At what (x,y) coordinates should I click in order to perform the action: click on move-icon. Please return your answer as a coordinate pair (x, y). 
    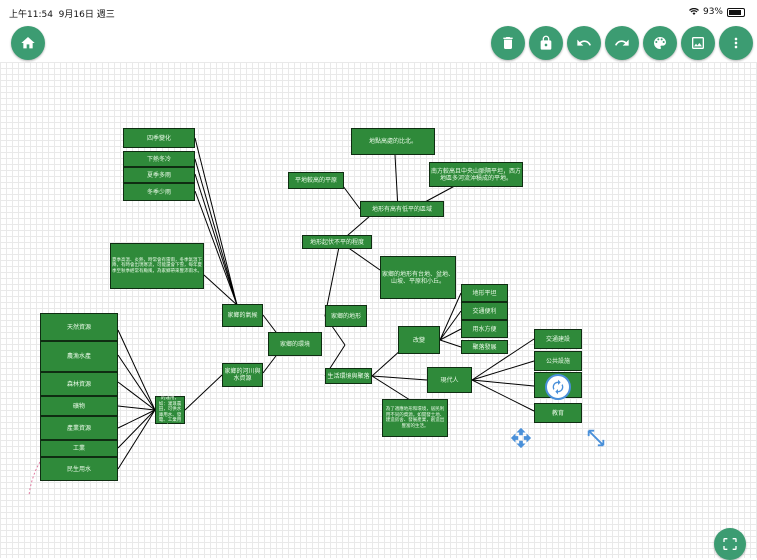
    Looking at the image, I should click on (521, 438).